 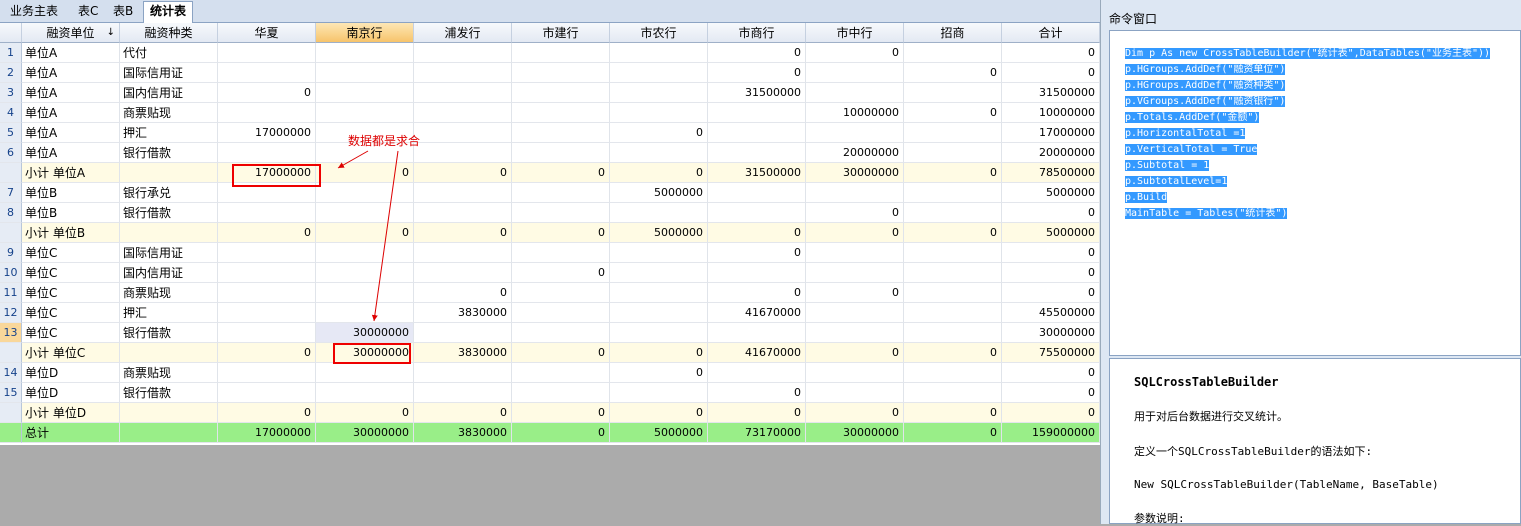 I want to click on unit-cell: 单位D, so click(x=71, y=393).